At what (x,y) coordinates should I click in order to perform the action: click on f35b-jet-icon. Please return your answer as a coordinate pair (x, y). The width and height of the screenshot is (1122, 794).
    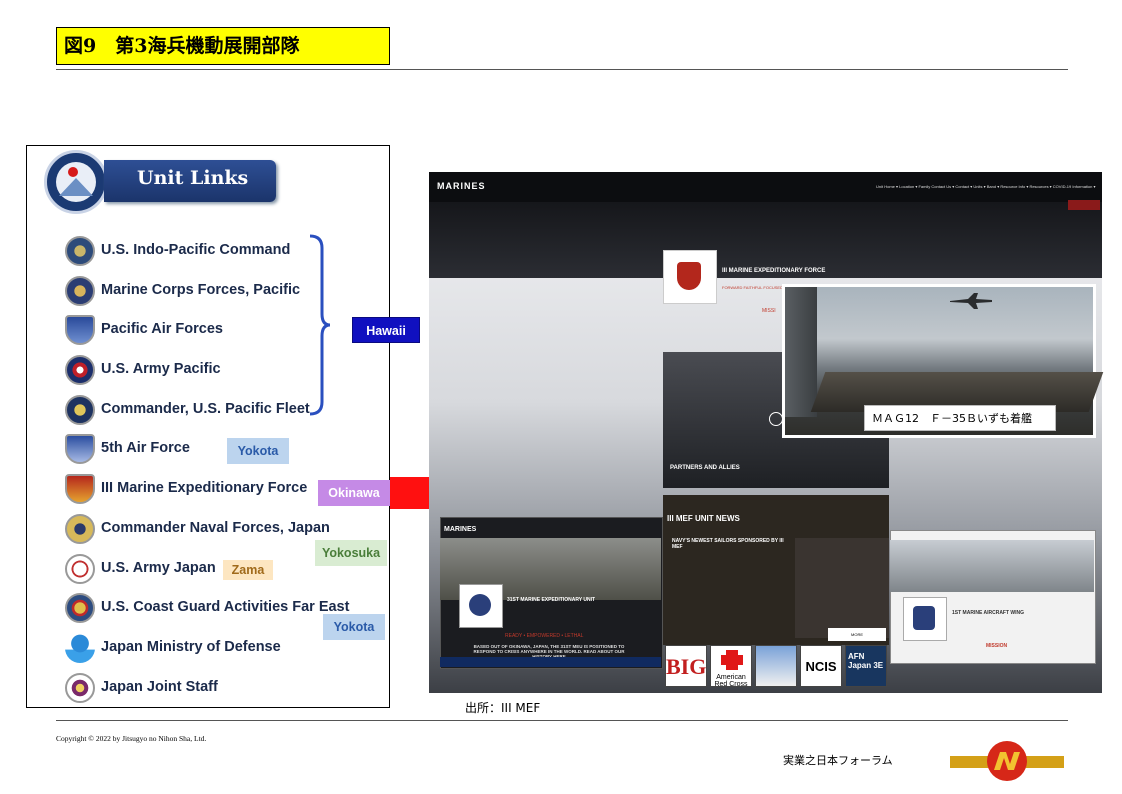
    Looking at the image, I should click on (971, 301).